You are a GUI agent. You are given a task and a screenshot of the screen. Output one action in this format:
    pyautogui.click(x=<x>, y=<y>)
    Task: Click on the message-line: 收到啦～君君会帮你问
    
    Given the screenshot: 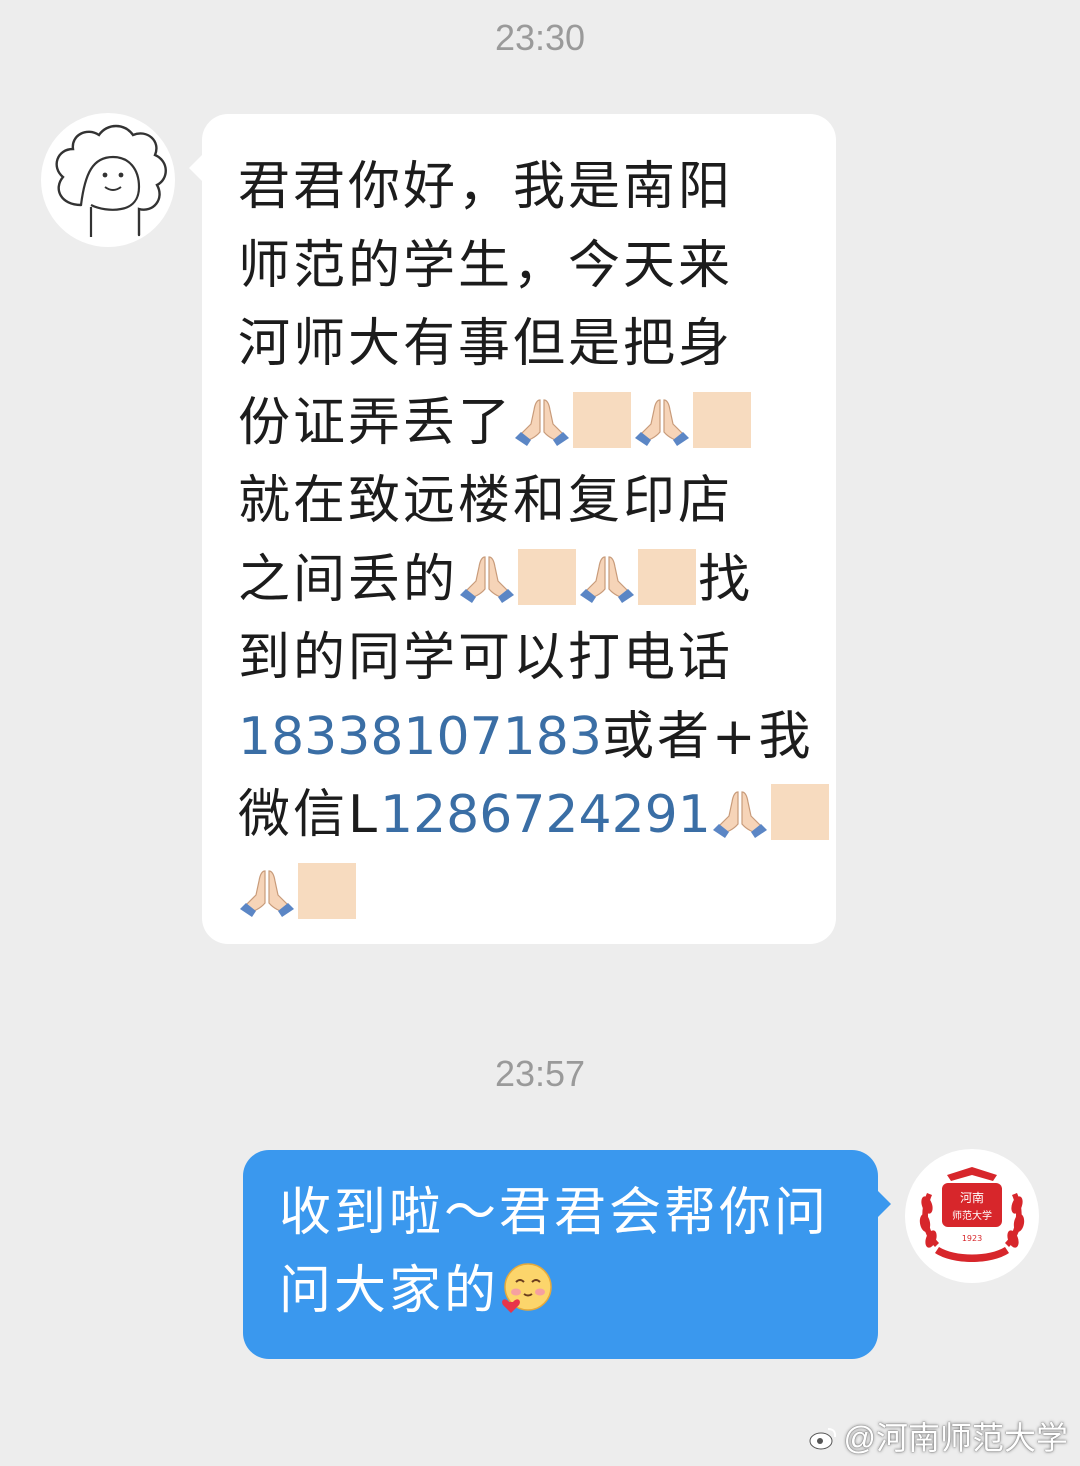 What is the action you would take?
    pyautogui.click(x=554, y=1213)
    